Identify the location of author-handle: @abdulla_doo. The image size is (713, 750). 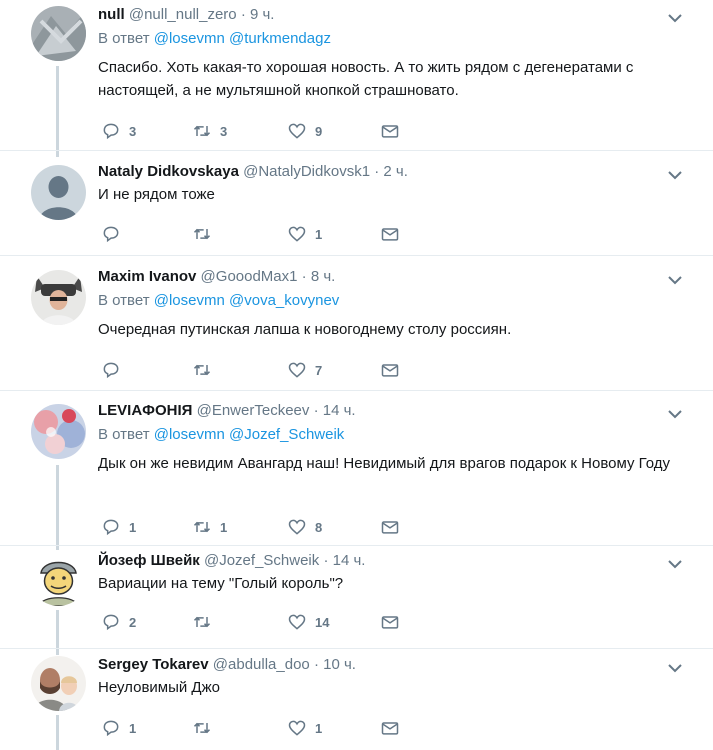
(261, 664).